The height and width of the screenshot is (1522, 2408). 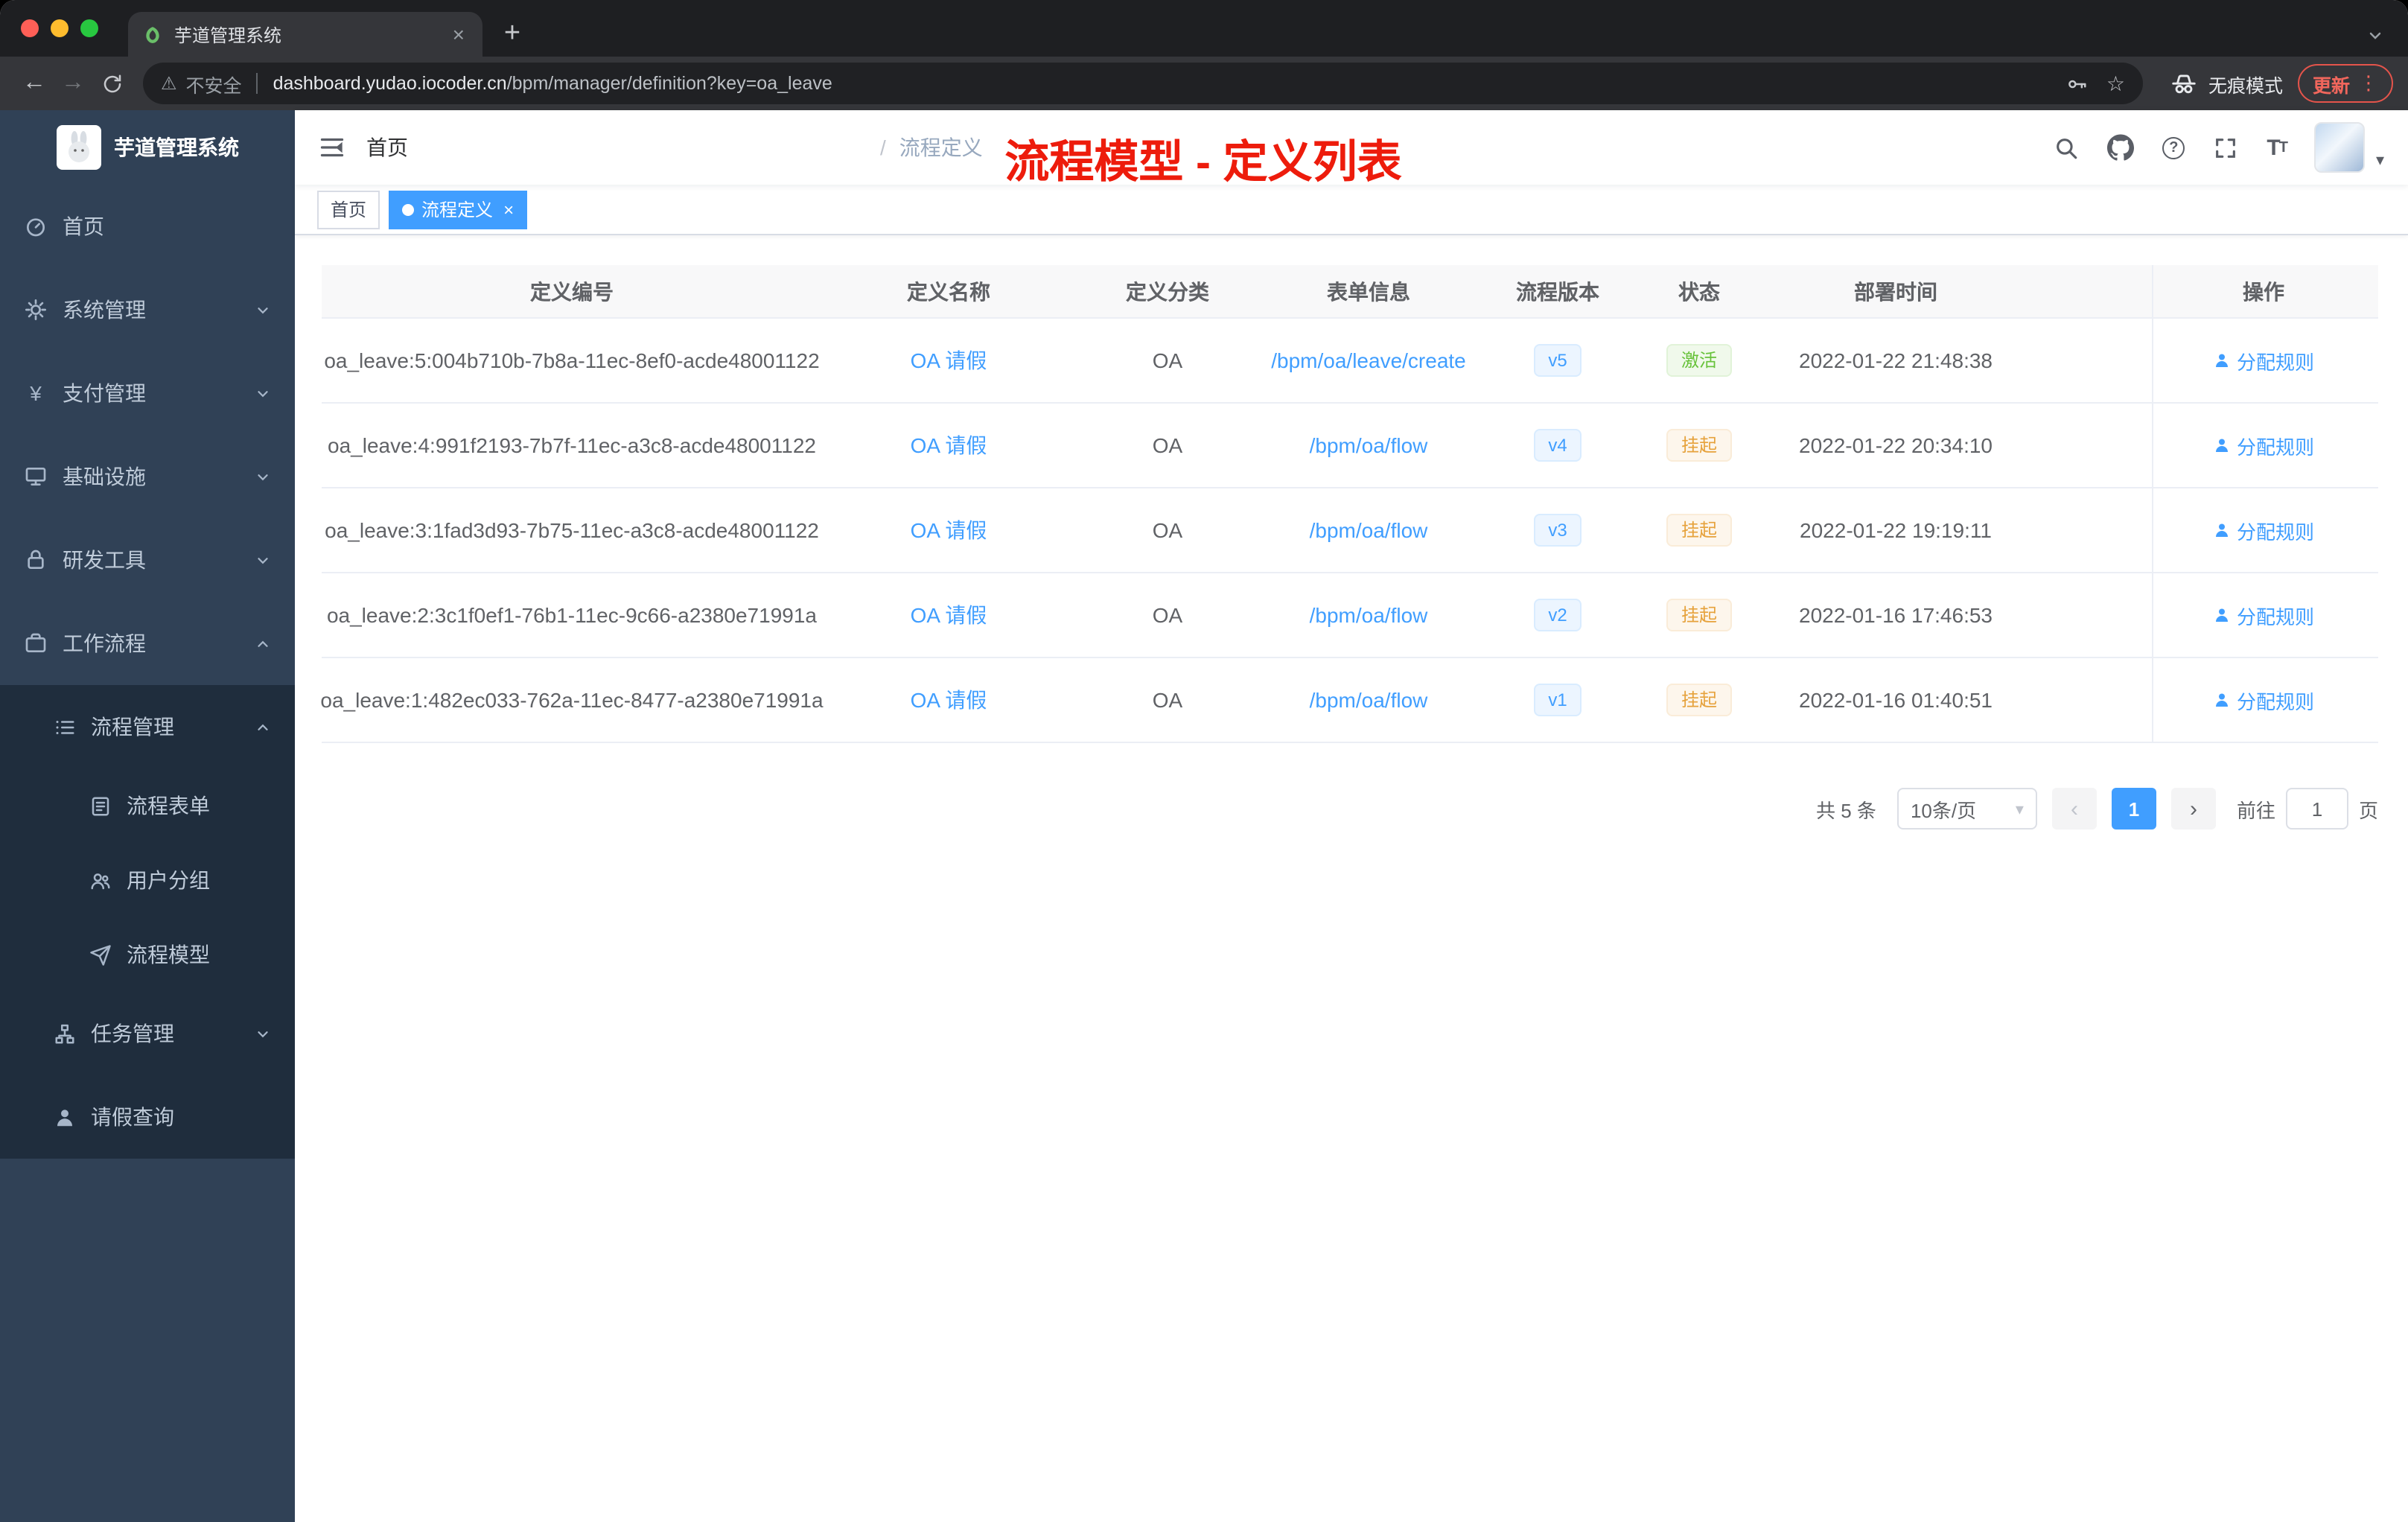 What do you see at coordinates (2255, 810) in the screenshot?
I see `goto-prefix: 前往` at bounding box center [2255, 810].